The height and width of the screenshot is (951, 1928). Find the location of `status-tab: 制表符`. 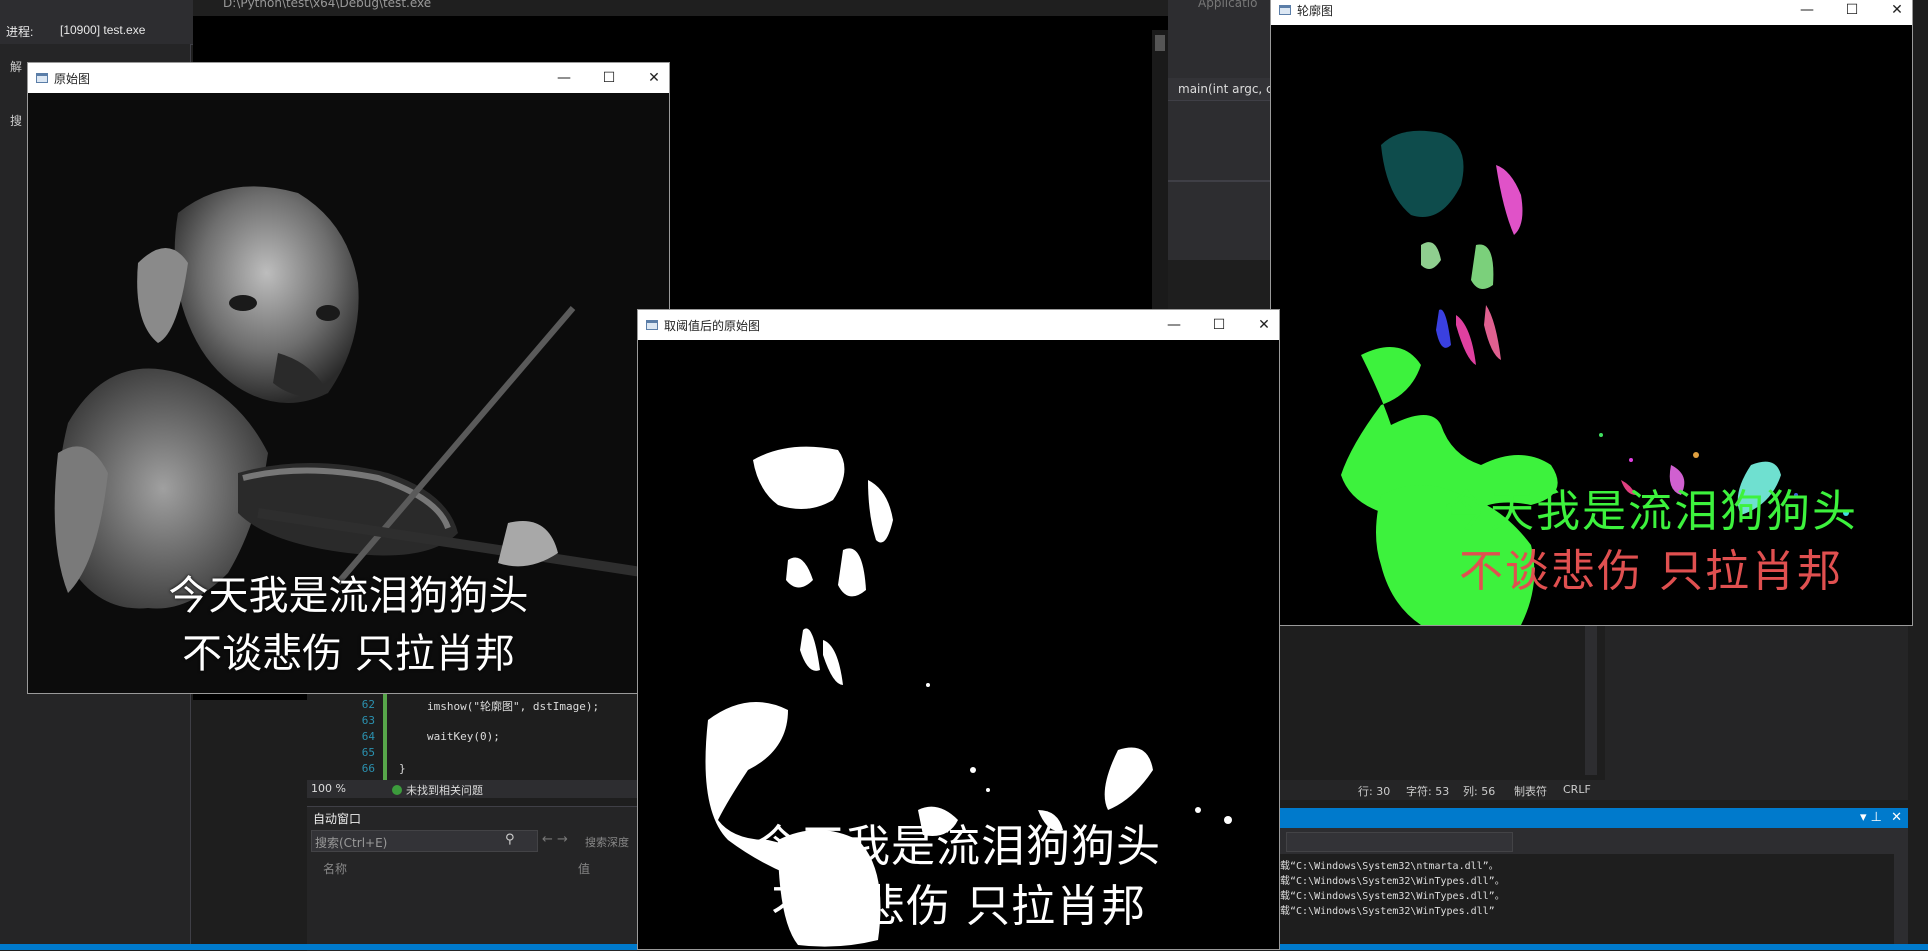

status-tab: 制表符 is located at coordinates (1530, 791).